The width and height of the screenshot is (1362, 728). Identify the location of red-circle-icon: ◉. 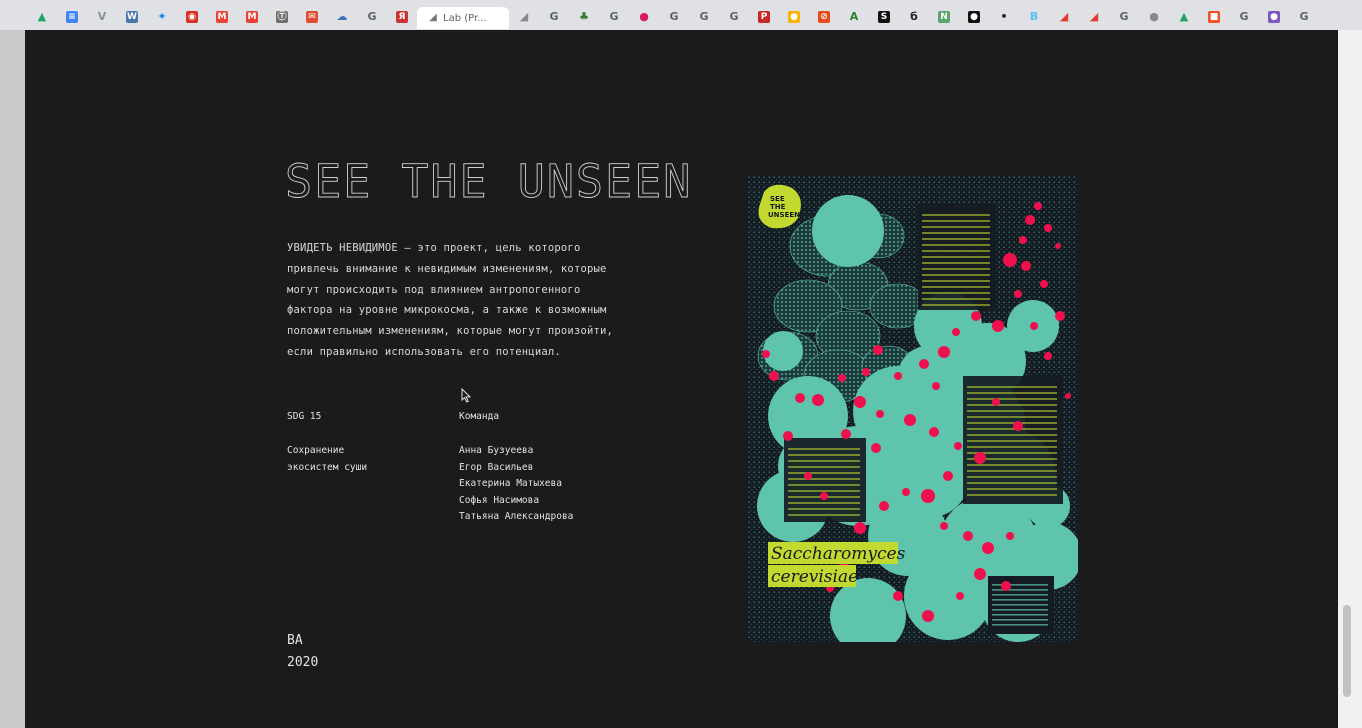
(192, 17).